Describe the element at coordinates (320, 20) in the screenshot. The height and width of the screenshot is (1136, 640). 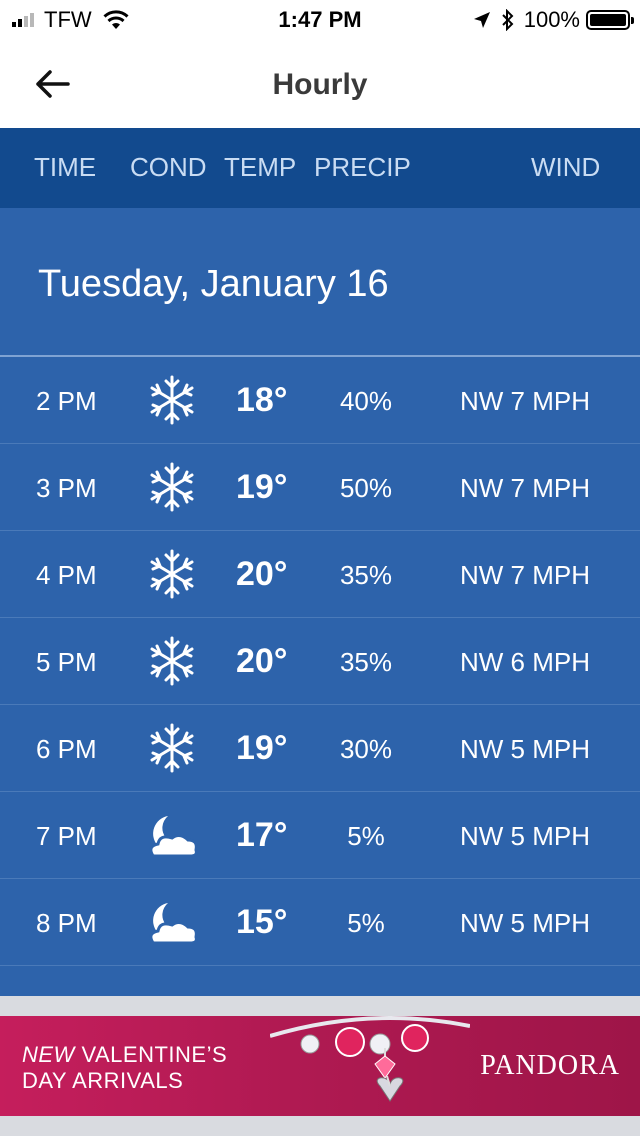
I see `status-bar: TFW 1:47 PM 100%` at that location.